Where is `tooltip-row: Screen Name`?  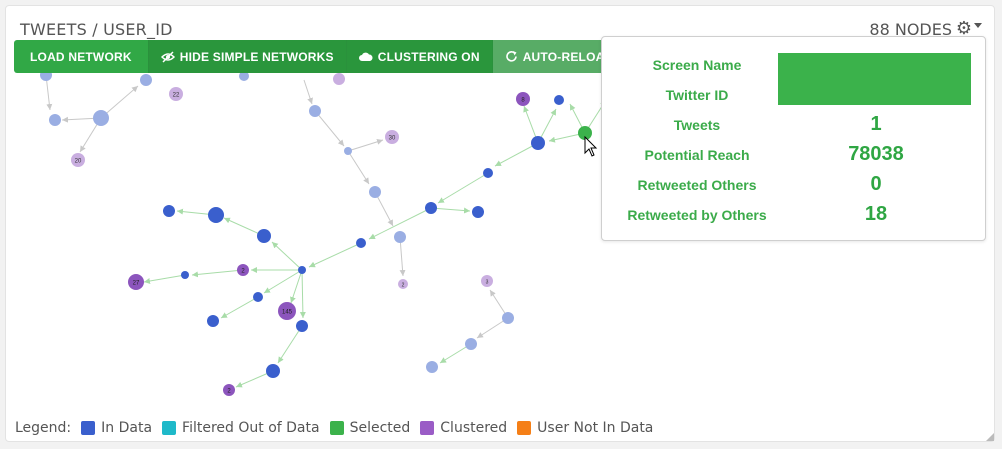
tooltip-row: Screen Name is located at coordinates (794, 66).